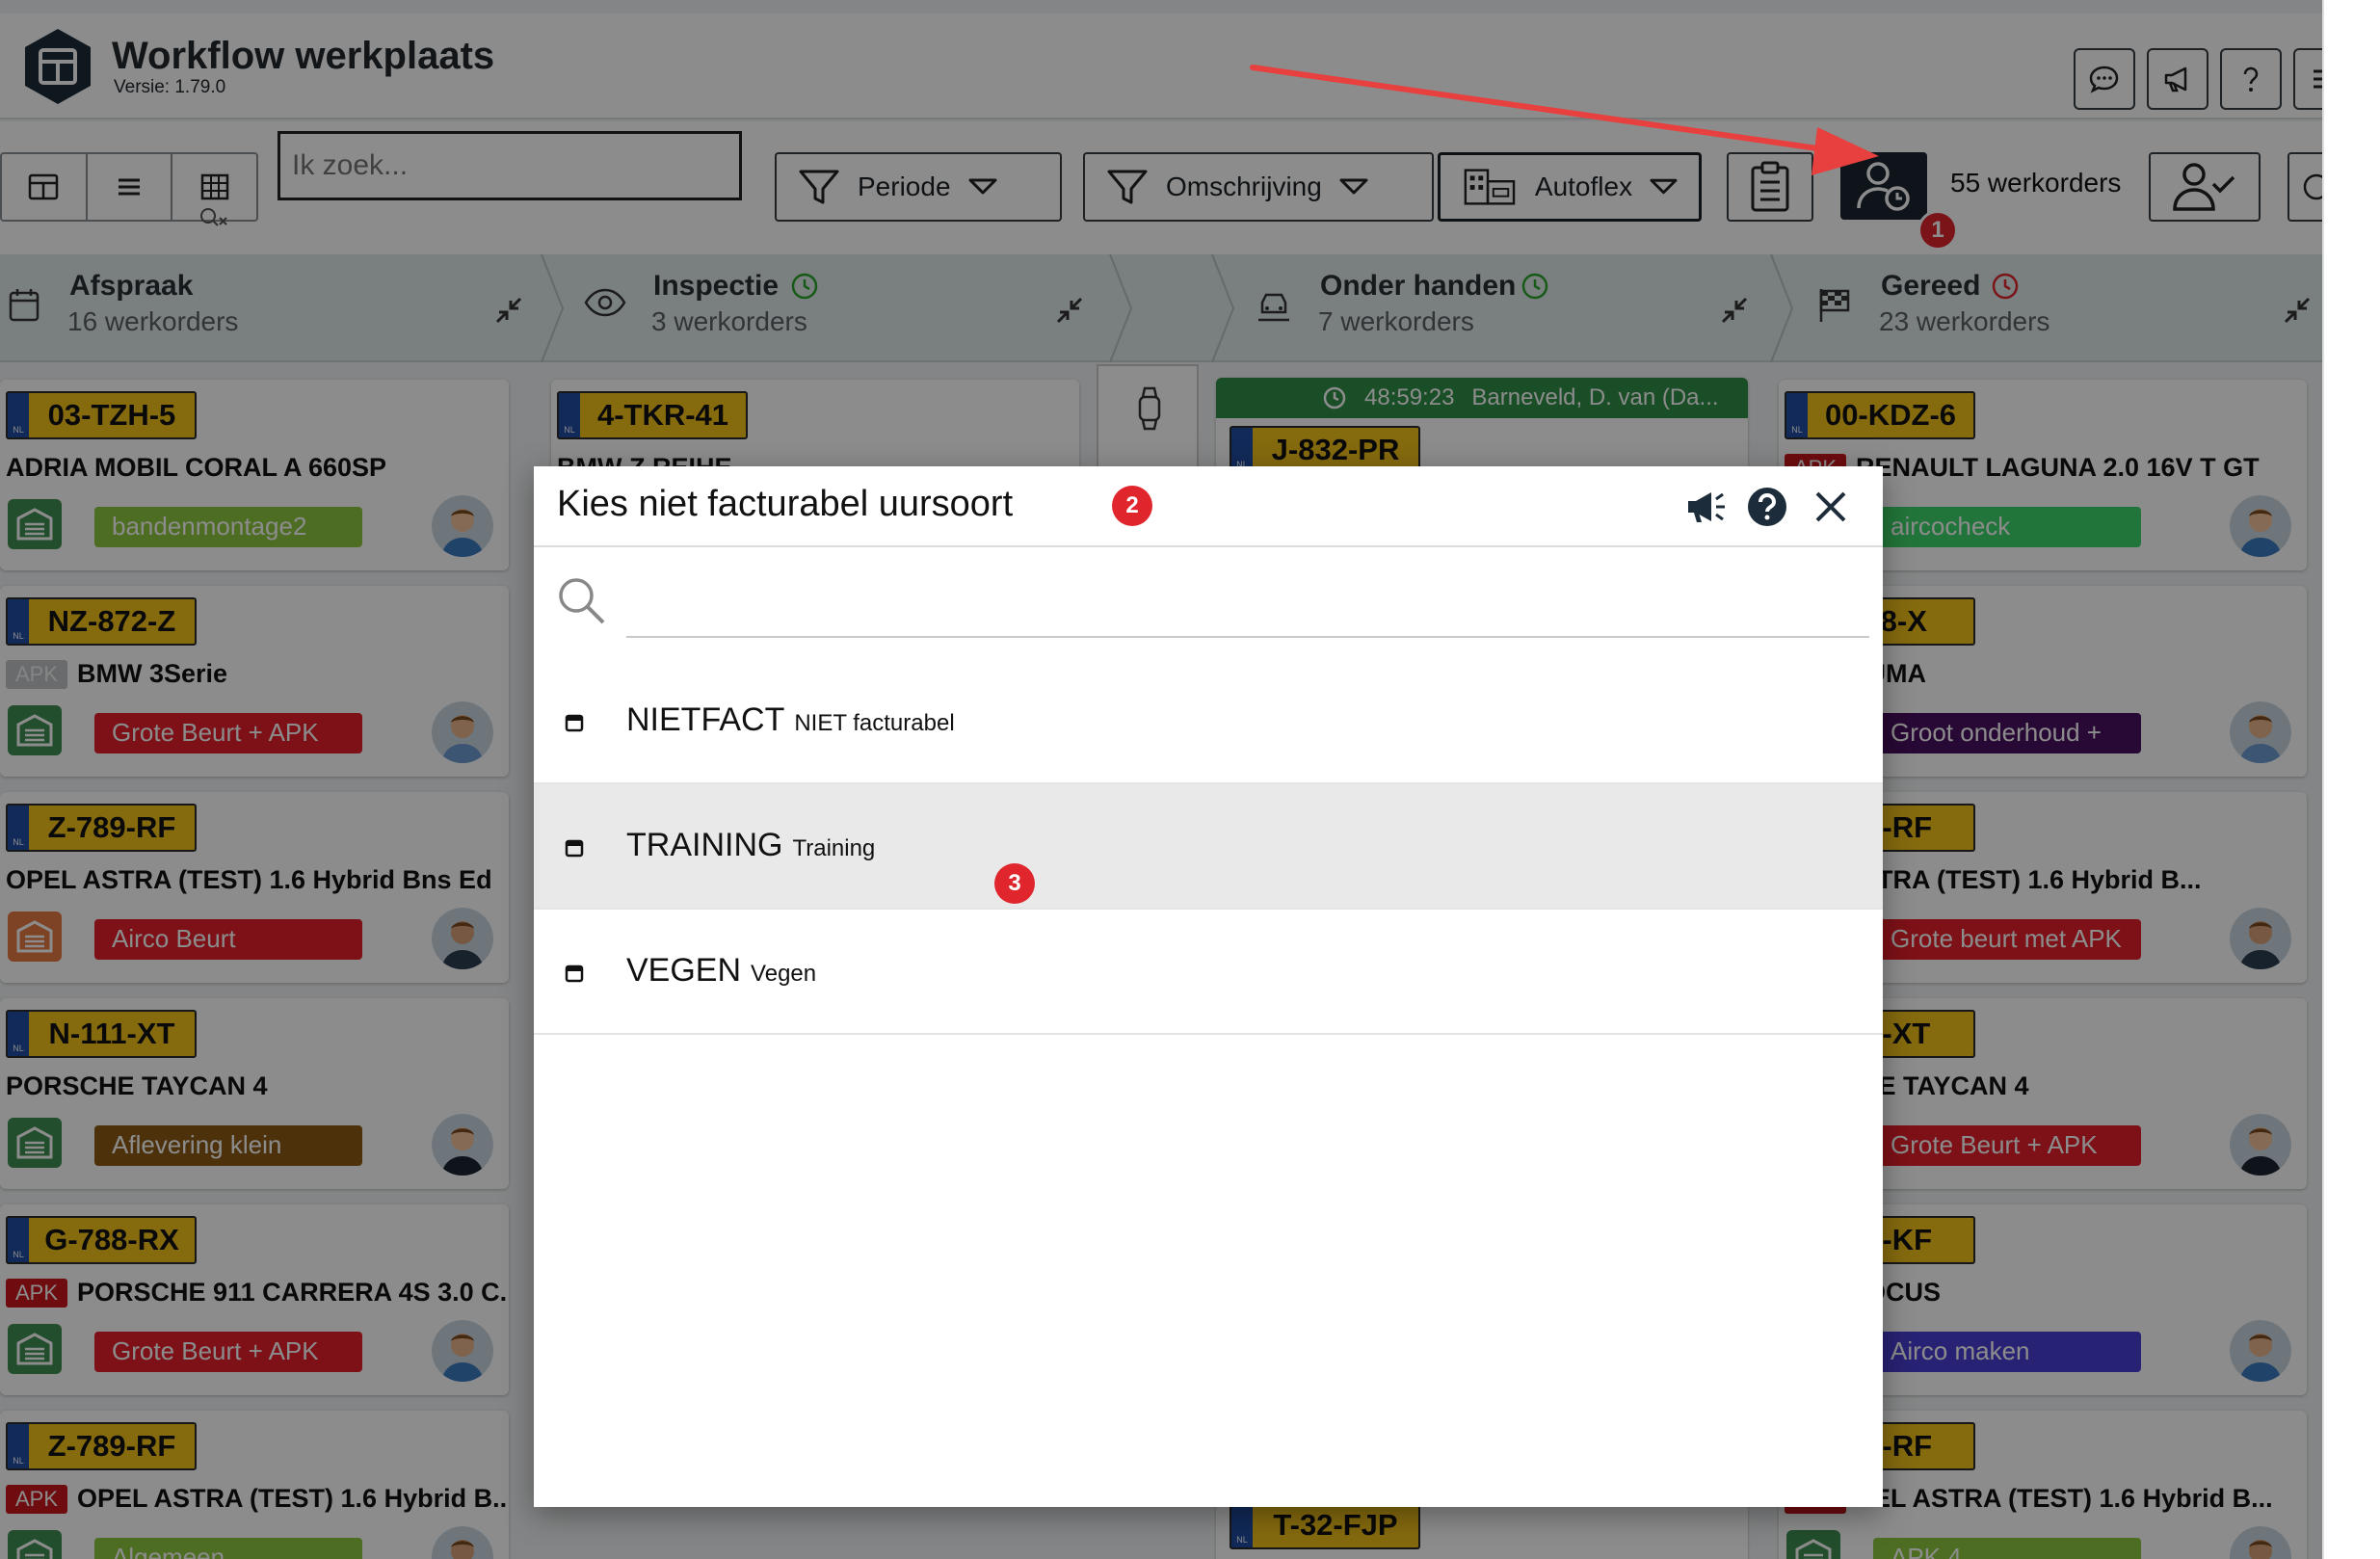 The image size is (2380, 1559). I want to click on option-text: TRAINING Training, so click(750, 846).